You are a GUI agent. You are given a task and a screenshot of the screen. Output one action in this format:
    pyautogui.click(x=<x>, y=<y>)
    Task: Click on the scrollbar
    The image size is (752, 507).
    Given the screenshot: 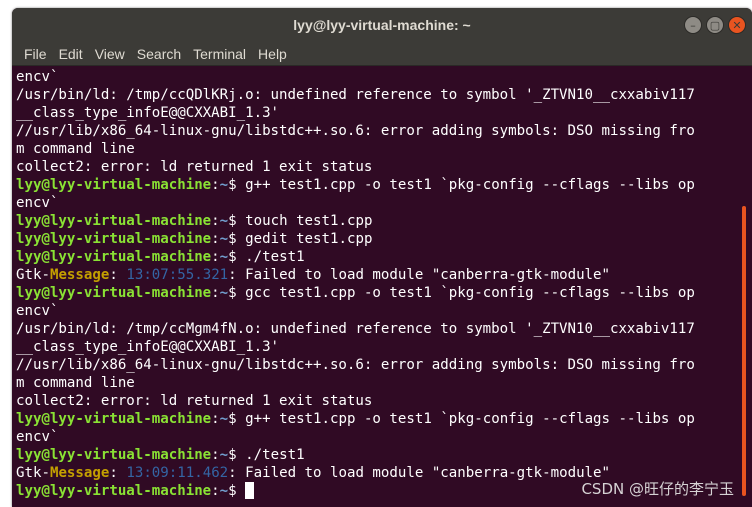 What is the action you would take?
    pyautogui.click(x=743, y=286)
    